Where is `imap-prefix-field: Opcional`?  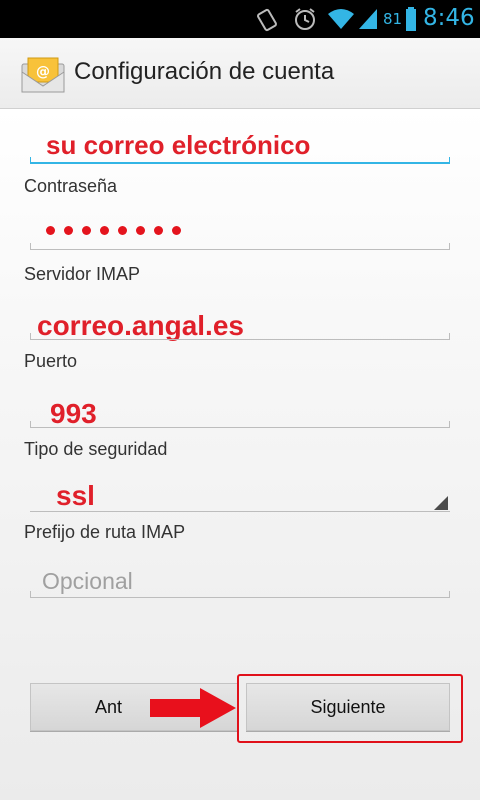 imap-prefix-field: Opcional is located at coordinates (240, 578).